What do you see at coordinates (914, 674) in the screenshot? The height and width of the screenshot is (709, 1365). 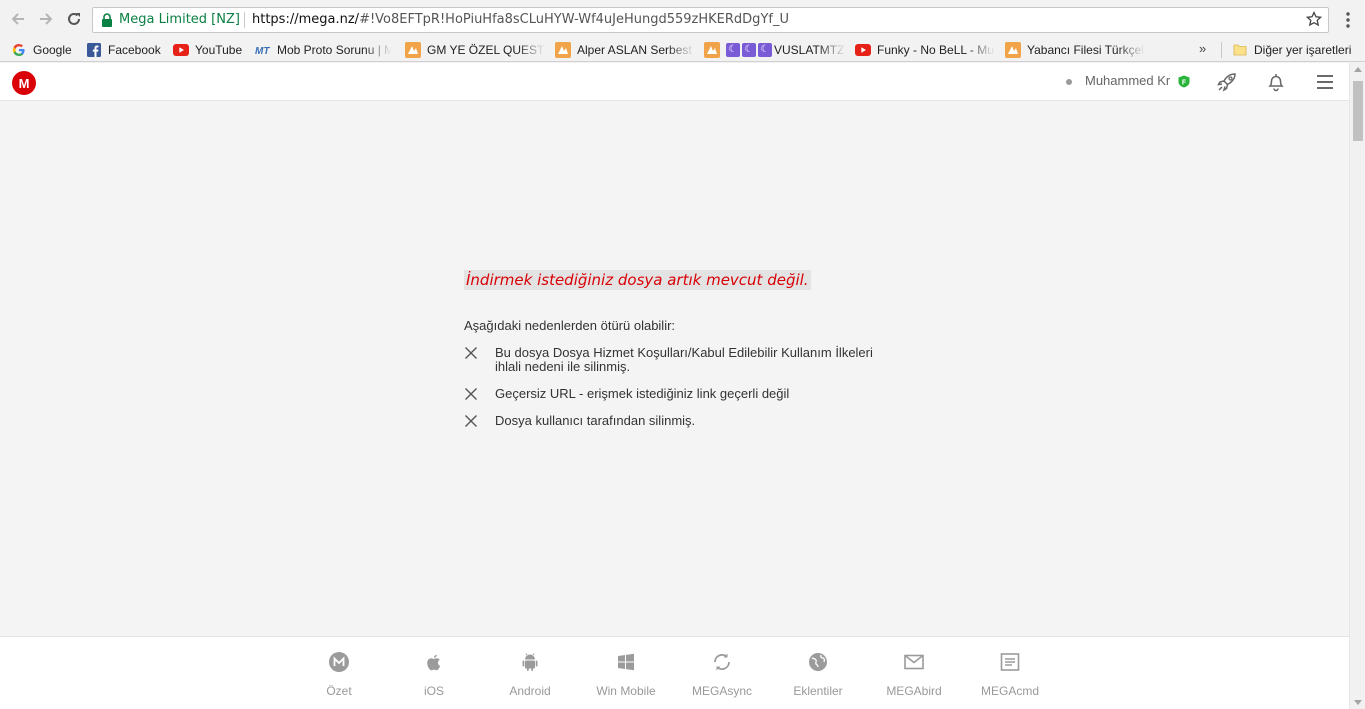 I see `footer-link-megabird: MEGAbird` at bounding box center [914, 674].